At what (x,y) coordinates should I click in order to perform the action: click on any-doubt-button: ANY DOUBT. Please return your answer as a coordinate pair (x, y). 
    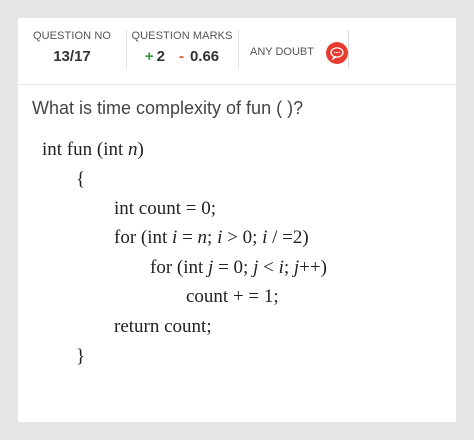
    Looking at the image, I should click on (300, 53).